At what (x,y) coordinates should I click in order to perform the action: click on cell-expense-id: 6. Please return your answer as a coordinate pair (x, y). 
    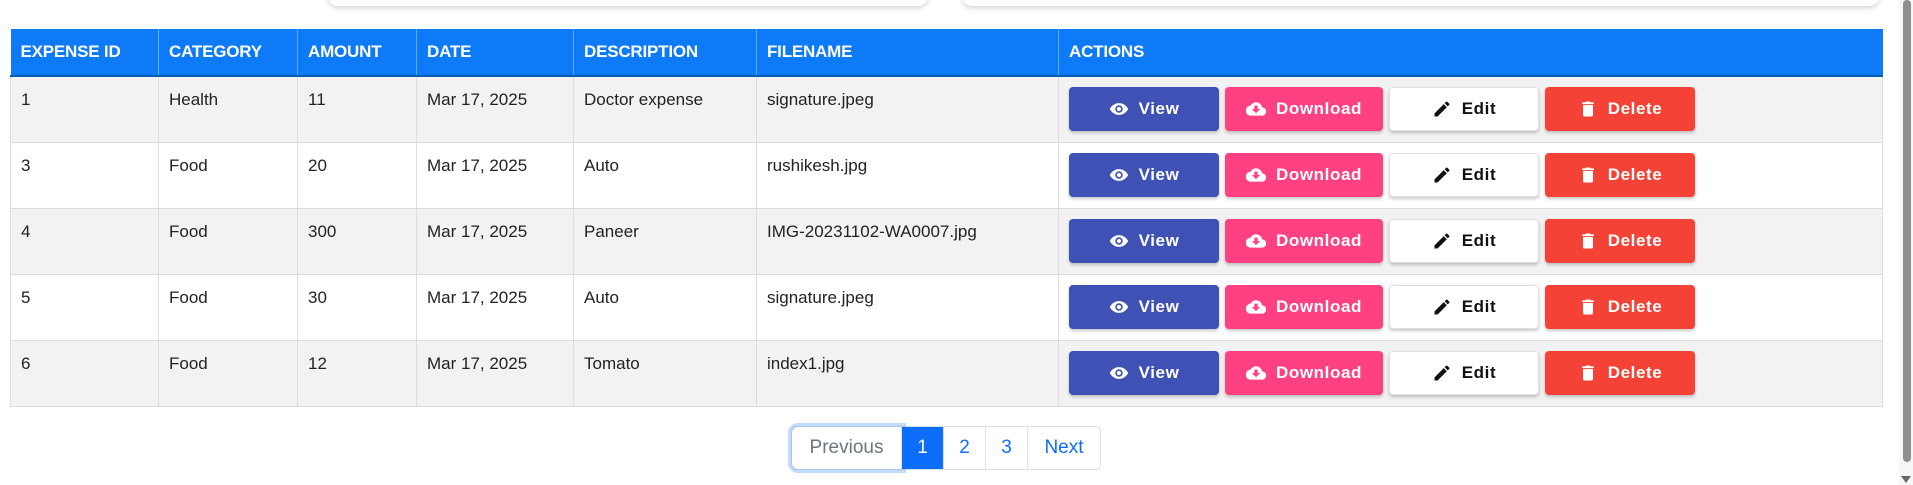
    Looking at the image, I should click on (84, 373).